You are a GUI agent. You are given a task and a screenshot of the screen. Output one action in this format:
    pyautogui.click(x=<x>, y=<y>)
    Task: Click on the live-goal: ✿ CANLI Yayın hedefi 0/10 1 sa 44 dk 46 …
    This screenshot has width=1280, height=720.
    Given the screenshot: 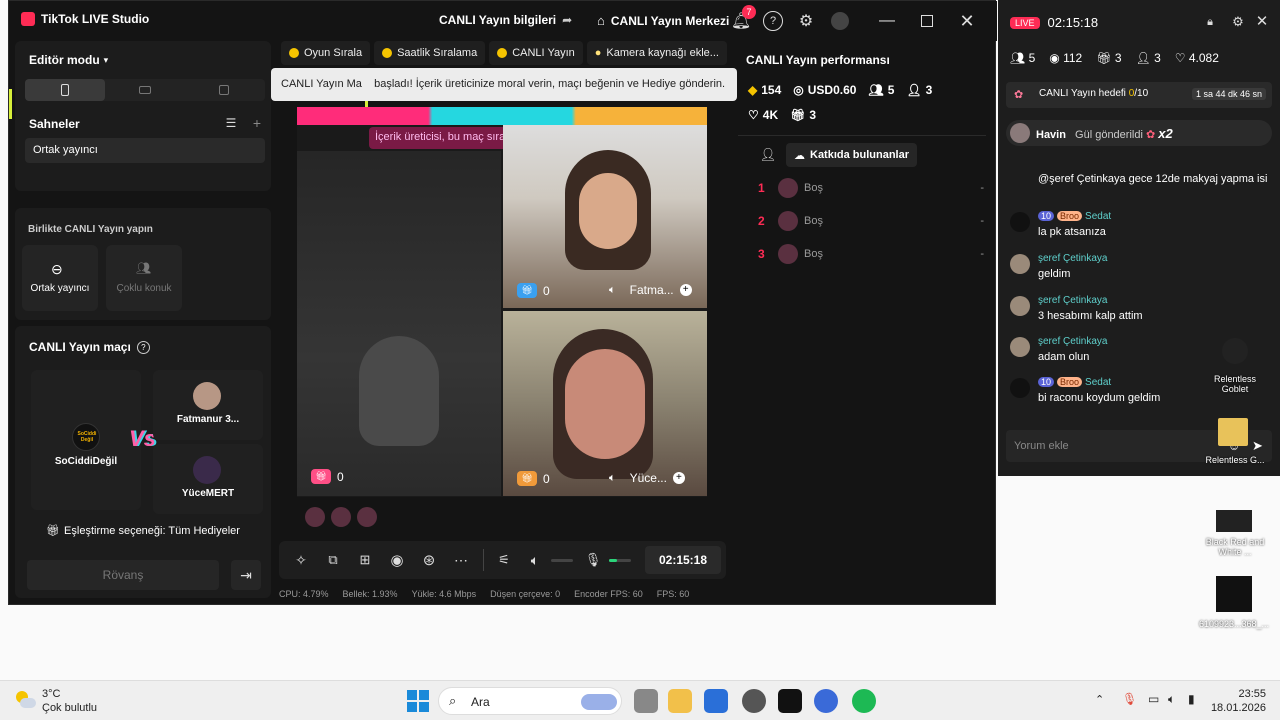 What is the action you would take?
    pyautogui.click(x=1139, y=95)
    